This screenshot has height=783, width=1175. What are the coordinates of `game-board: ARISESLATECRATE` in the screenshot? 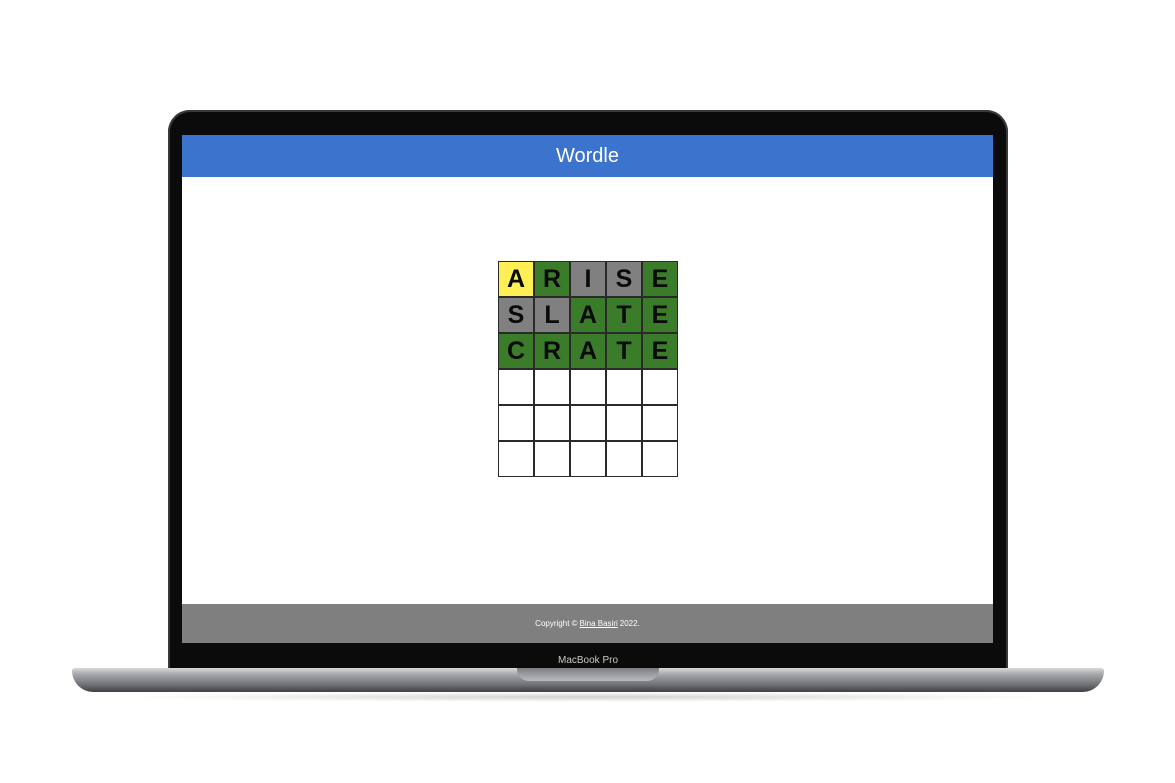 It's located at (588, 369).